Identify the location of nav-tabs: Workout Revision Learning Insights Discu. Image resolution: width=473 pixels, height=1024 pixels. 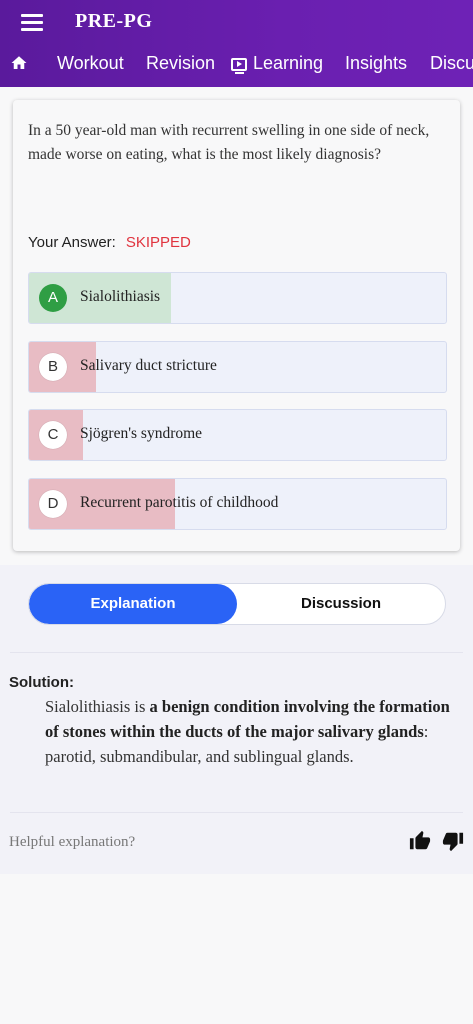
(236, 64).